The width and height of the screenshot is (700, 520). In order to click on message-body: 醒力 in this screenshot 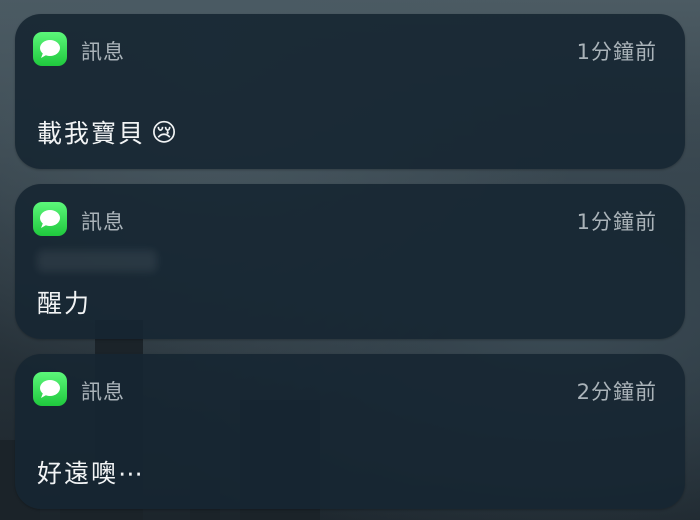, I will do `click(64, 303)`.